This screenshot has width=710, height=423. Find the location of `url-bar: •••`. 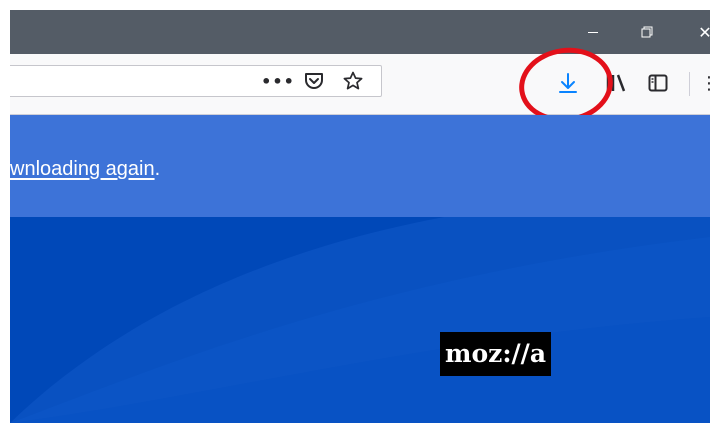

url-bar: ••• is located at coordinates (196, 81).